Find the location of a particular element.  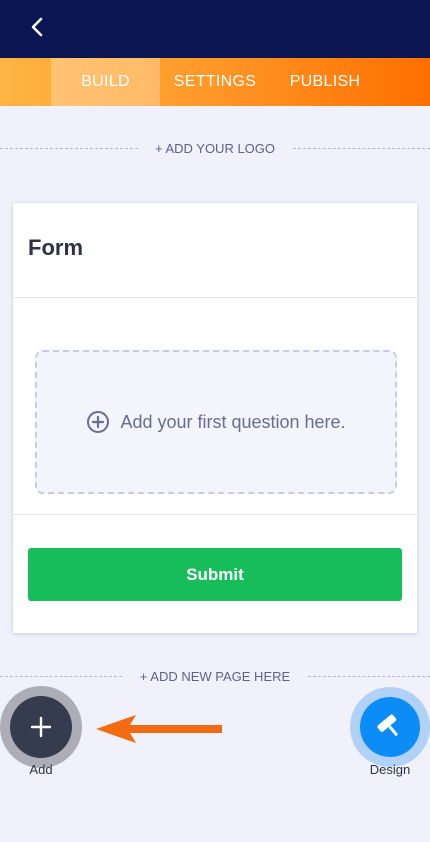

add-page-row: + ADD NEW PAGE HERE is located at coordinates (215, 677).